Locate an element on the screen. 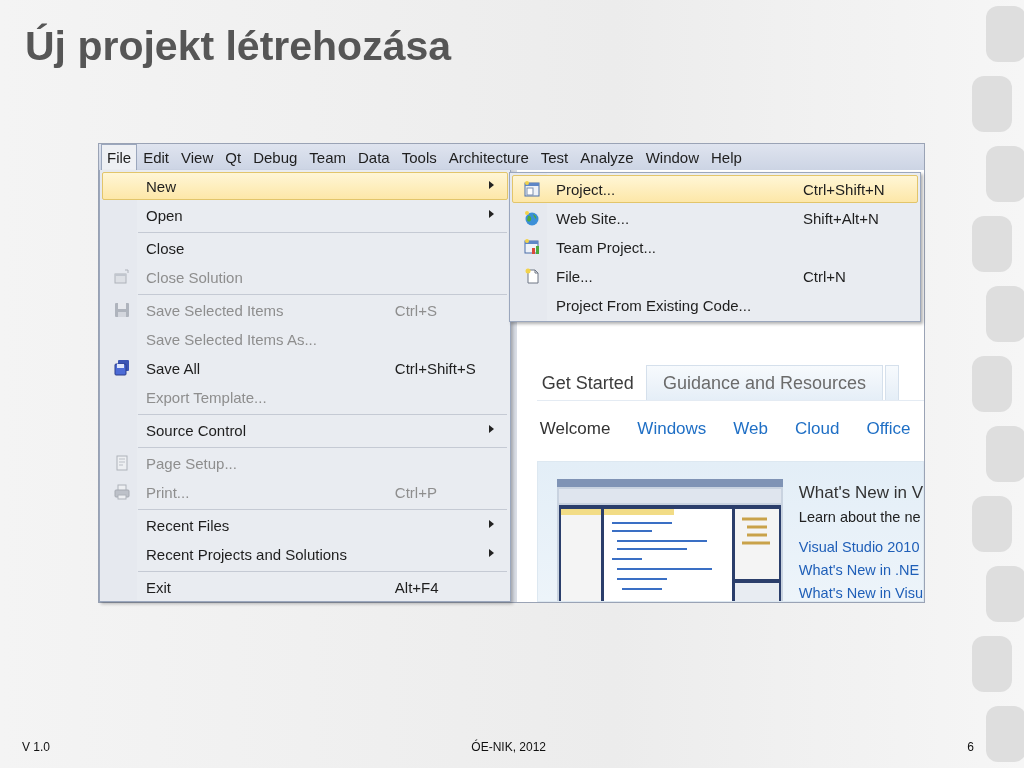  menu-item: Source Control is located at coordinates (305, 428).